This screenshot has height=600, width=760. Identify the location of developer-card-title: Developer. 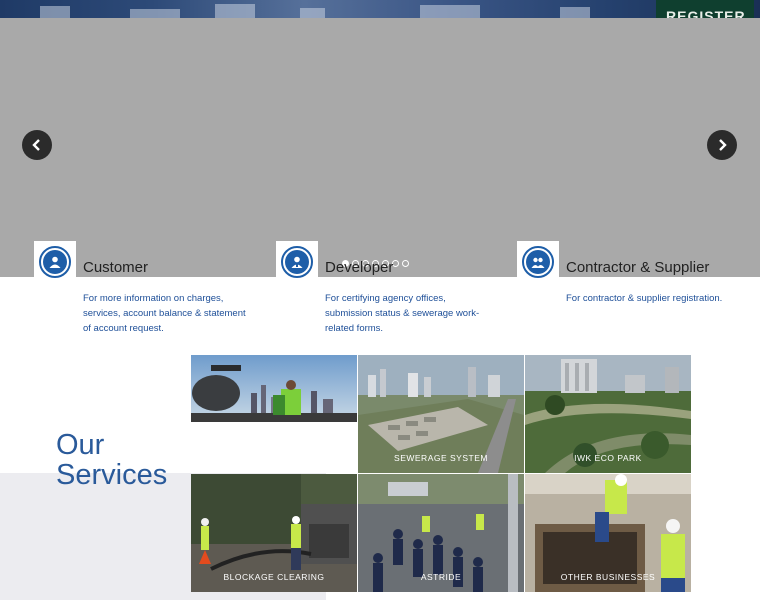
(359, 267).